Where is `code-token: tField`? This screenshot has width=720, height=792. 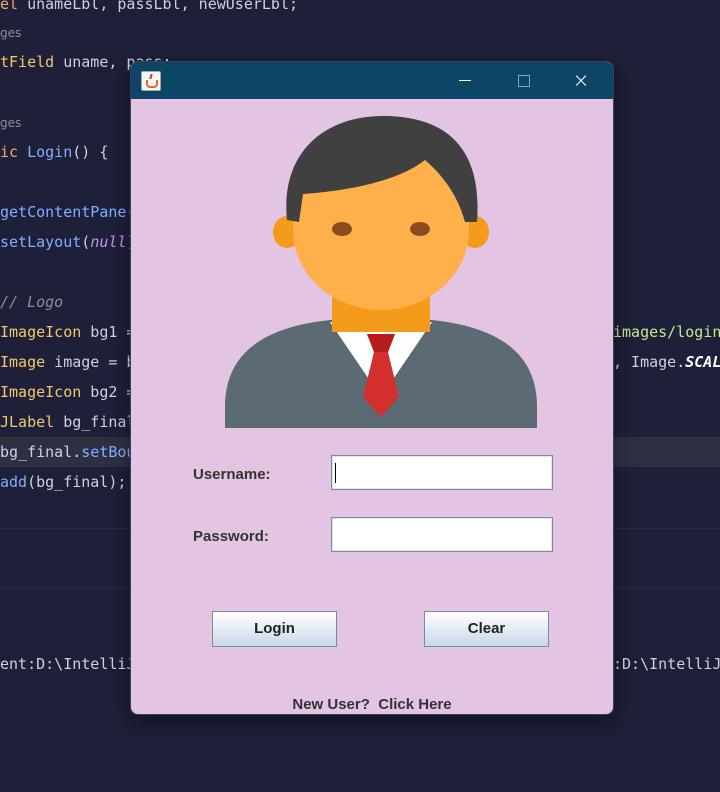 code-token: tField is located at coordinates (27, 62).